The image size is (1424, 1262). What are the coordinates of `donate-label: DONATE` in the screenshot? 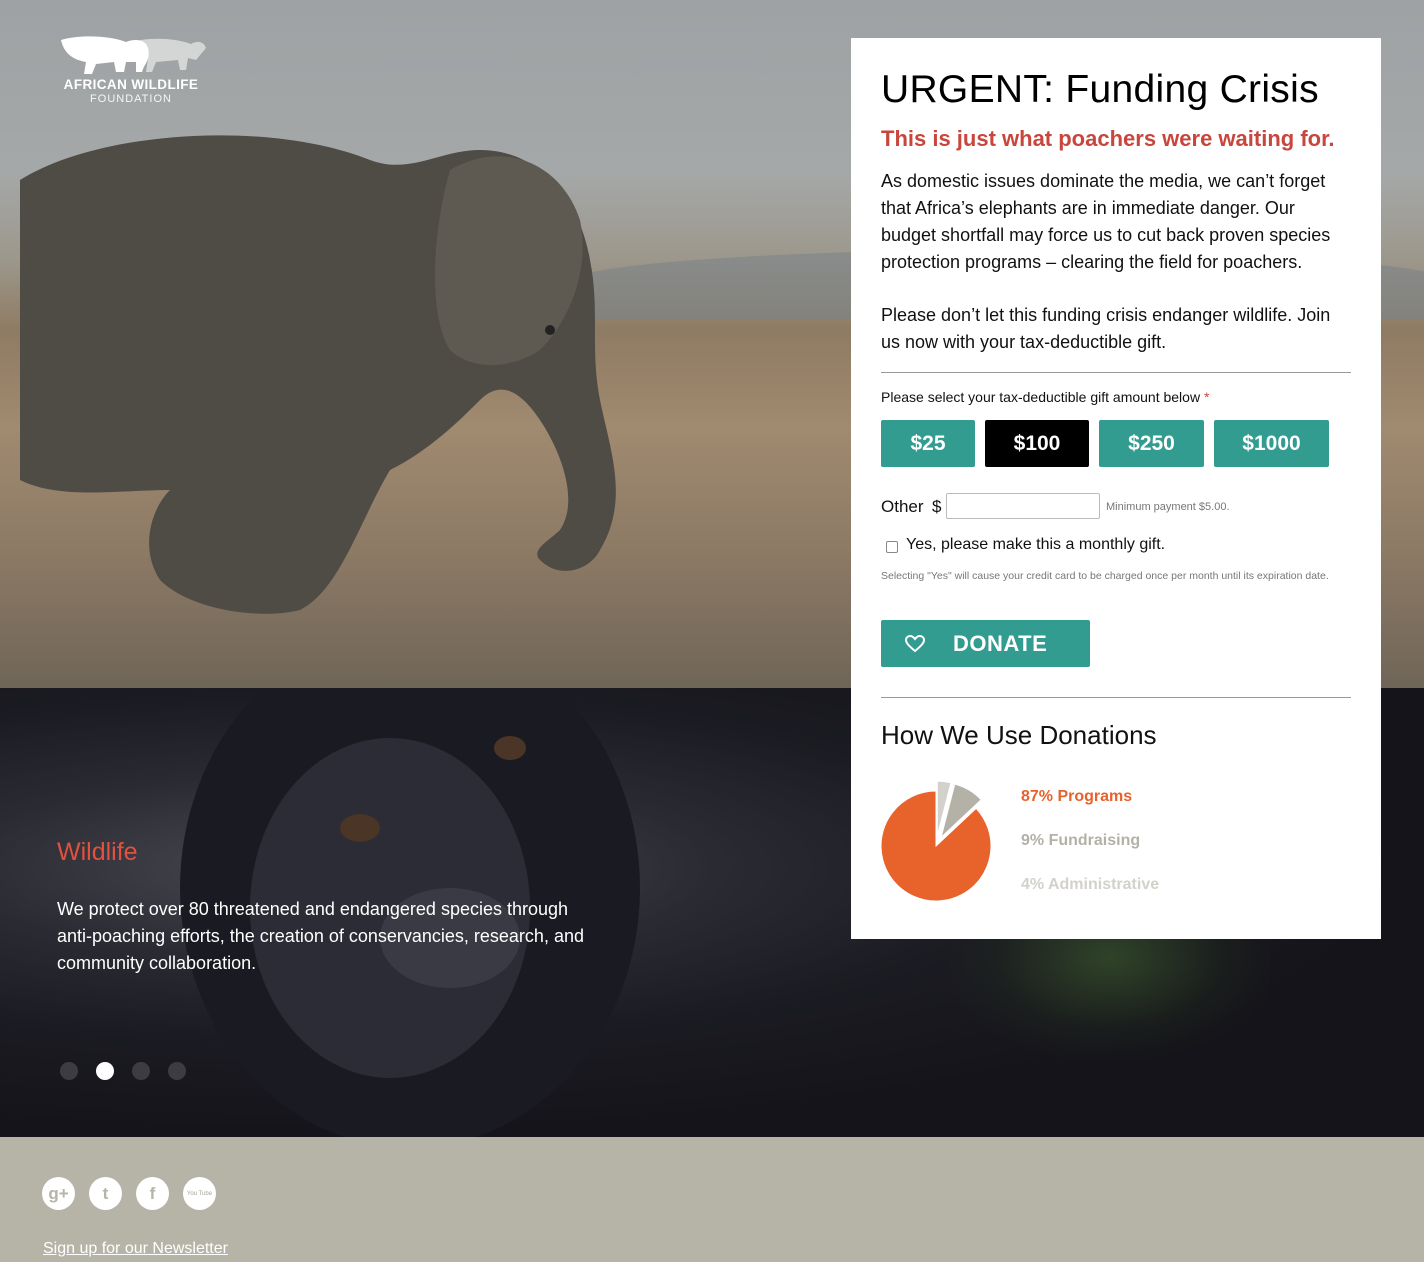 It's located at (1000, 643).